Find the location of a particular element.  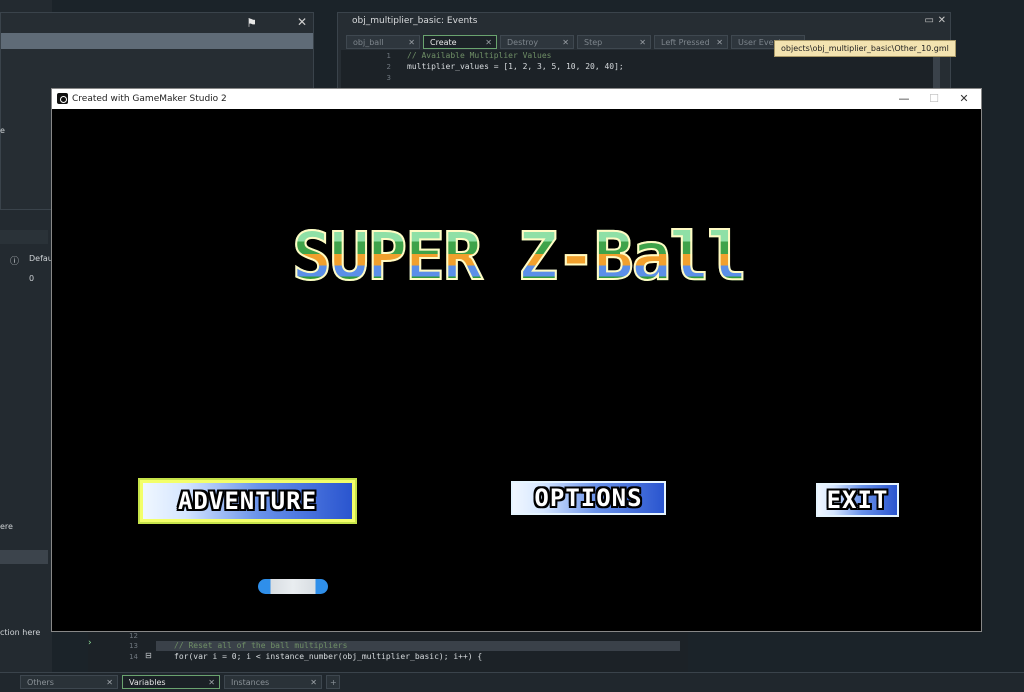

code-comment: // Available Multiplier Values is located at coordinates (479, 55).